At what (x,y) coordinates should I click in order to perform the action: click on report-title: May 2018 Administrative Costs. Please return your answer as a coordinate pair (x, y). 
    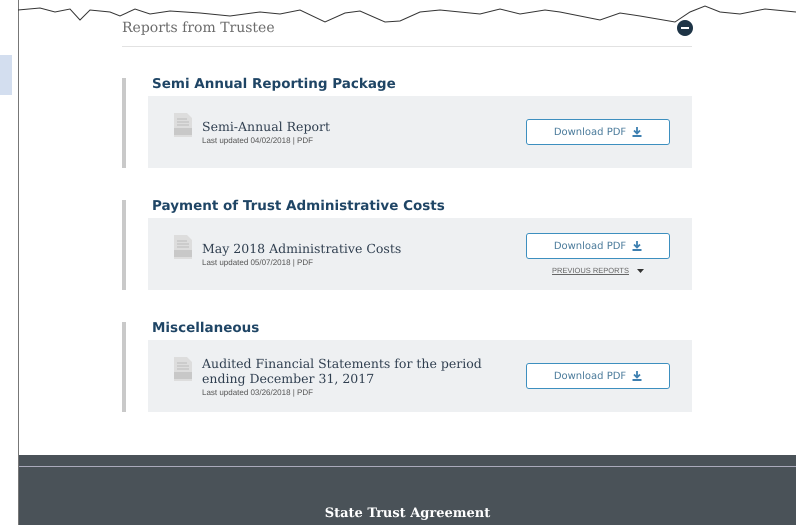
    Looking at the image, I should click on (302, 248).